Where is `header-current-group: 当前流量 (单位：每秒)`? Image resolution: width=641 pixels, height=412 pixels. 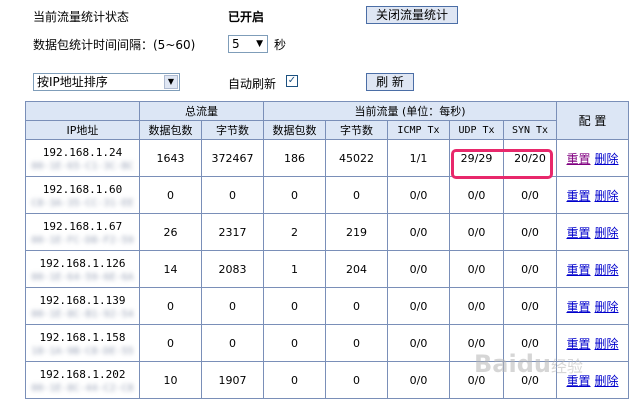
header-current-group: 当前流量 (单位：每秒) is located at coordinates (410, 111).